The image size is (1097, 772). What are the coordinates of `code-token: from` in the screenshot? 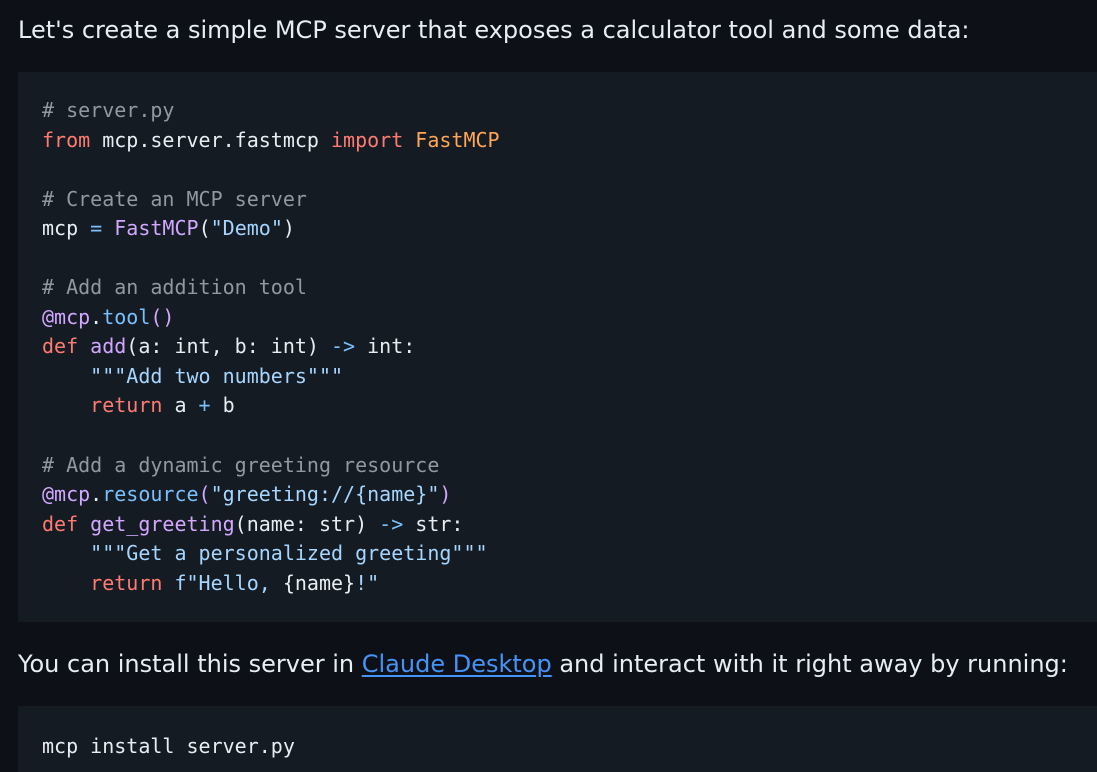 It's located at (66, 139).